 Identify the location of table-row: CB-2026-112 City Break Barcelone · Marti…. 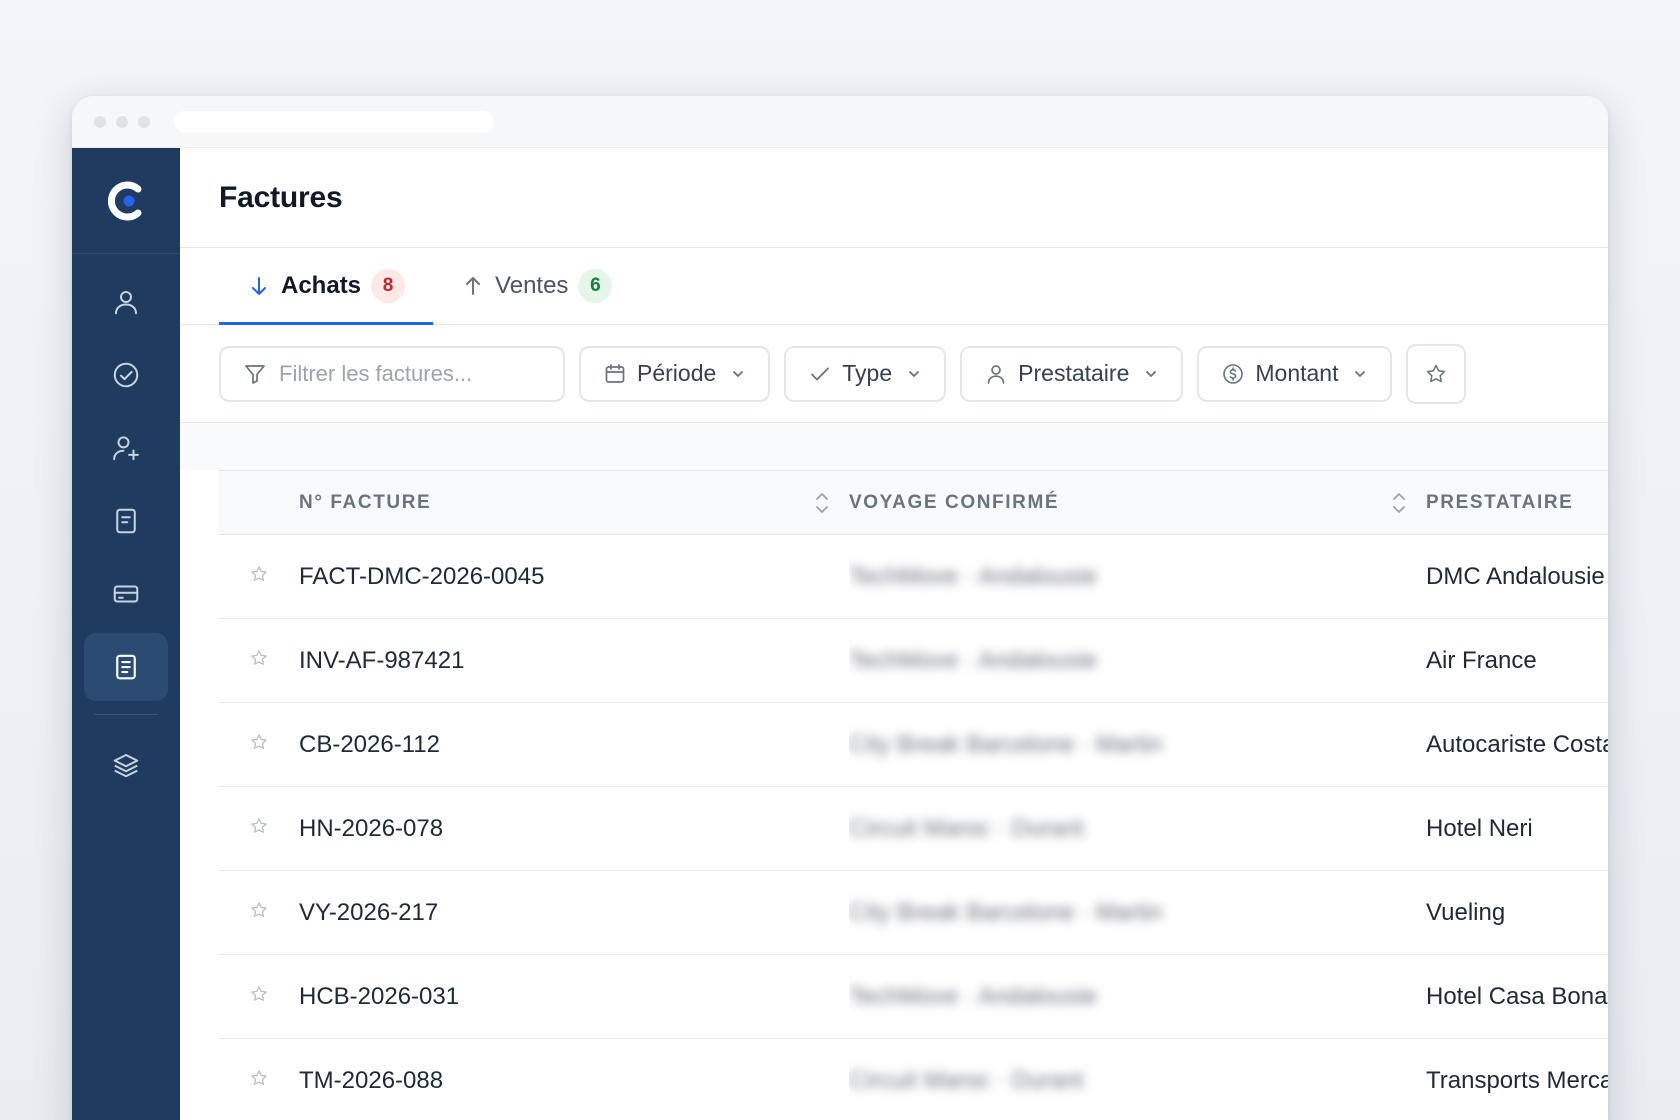
(913, 745).